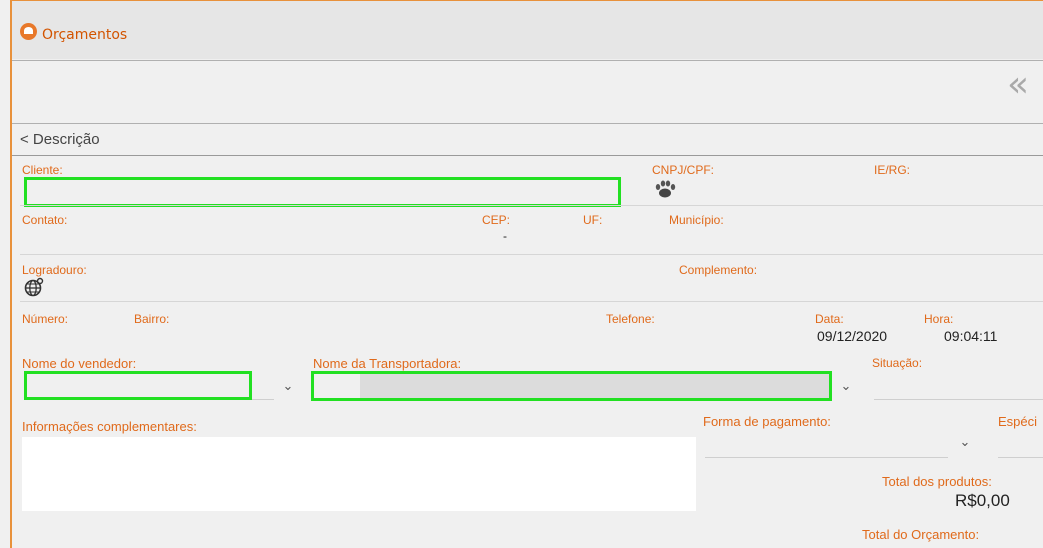  I want to click on numero-label: Número:, so click(45, 319).